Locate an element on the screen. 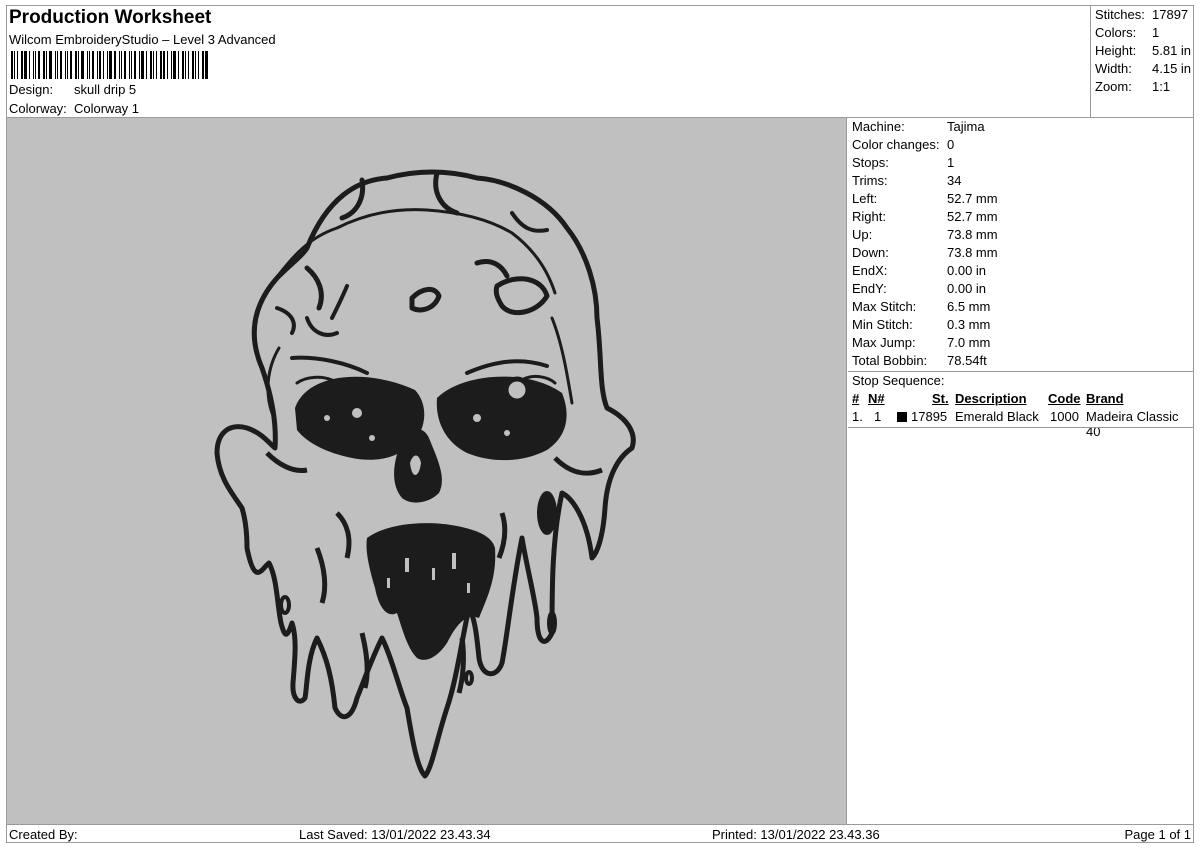  col-description: Description is located at coordinates (991, 398).